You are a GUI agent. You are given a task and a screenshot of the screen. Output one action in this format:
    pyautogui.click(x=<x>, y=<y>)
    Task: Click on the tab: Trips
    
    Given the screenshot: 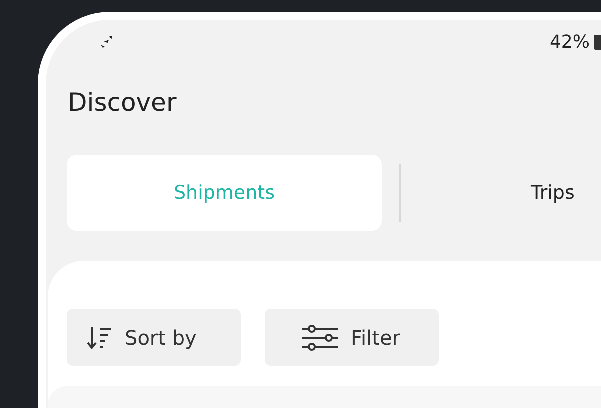 What is the action you would take?
    pyautogui.click(x=491, y=193)
    